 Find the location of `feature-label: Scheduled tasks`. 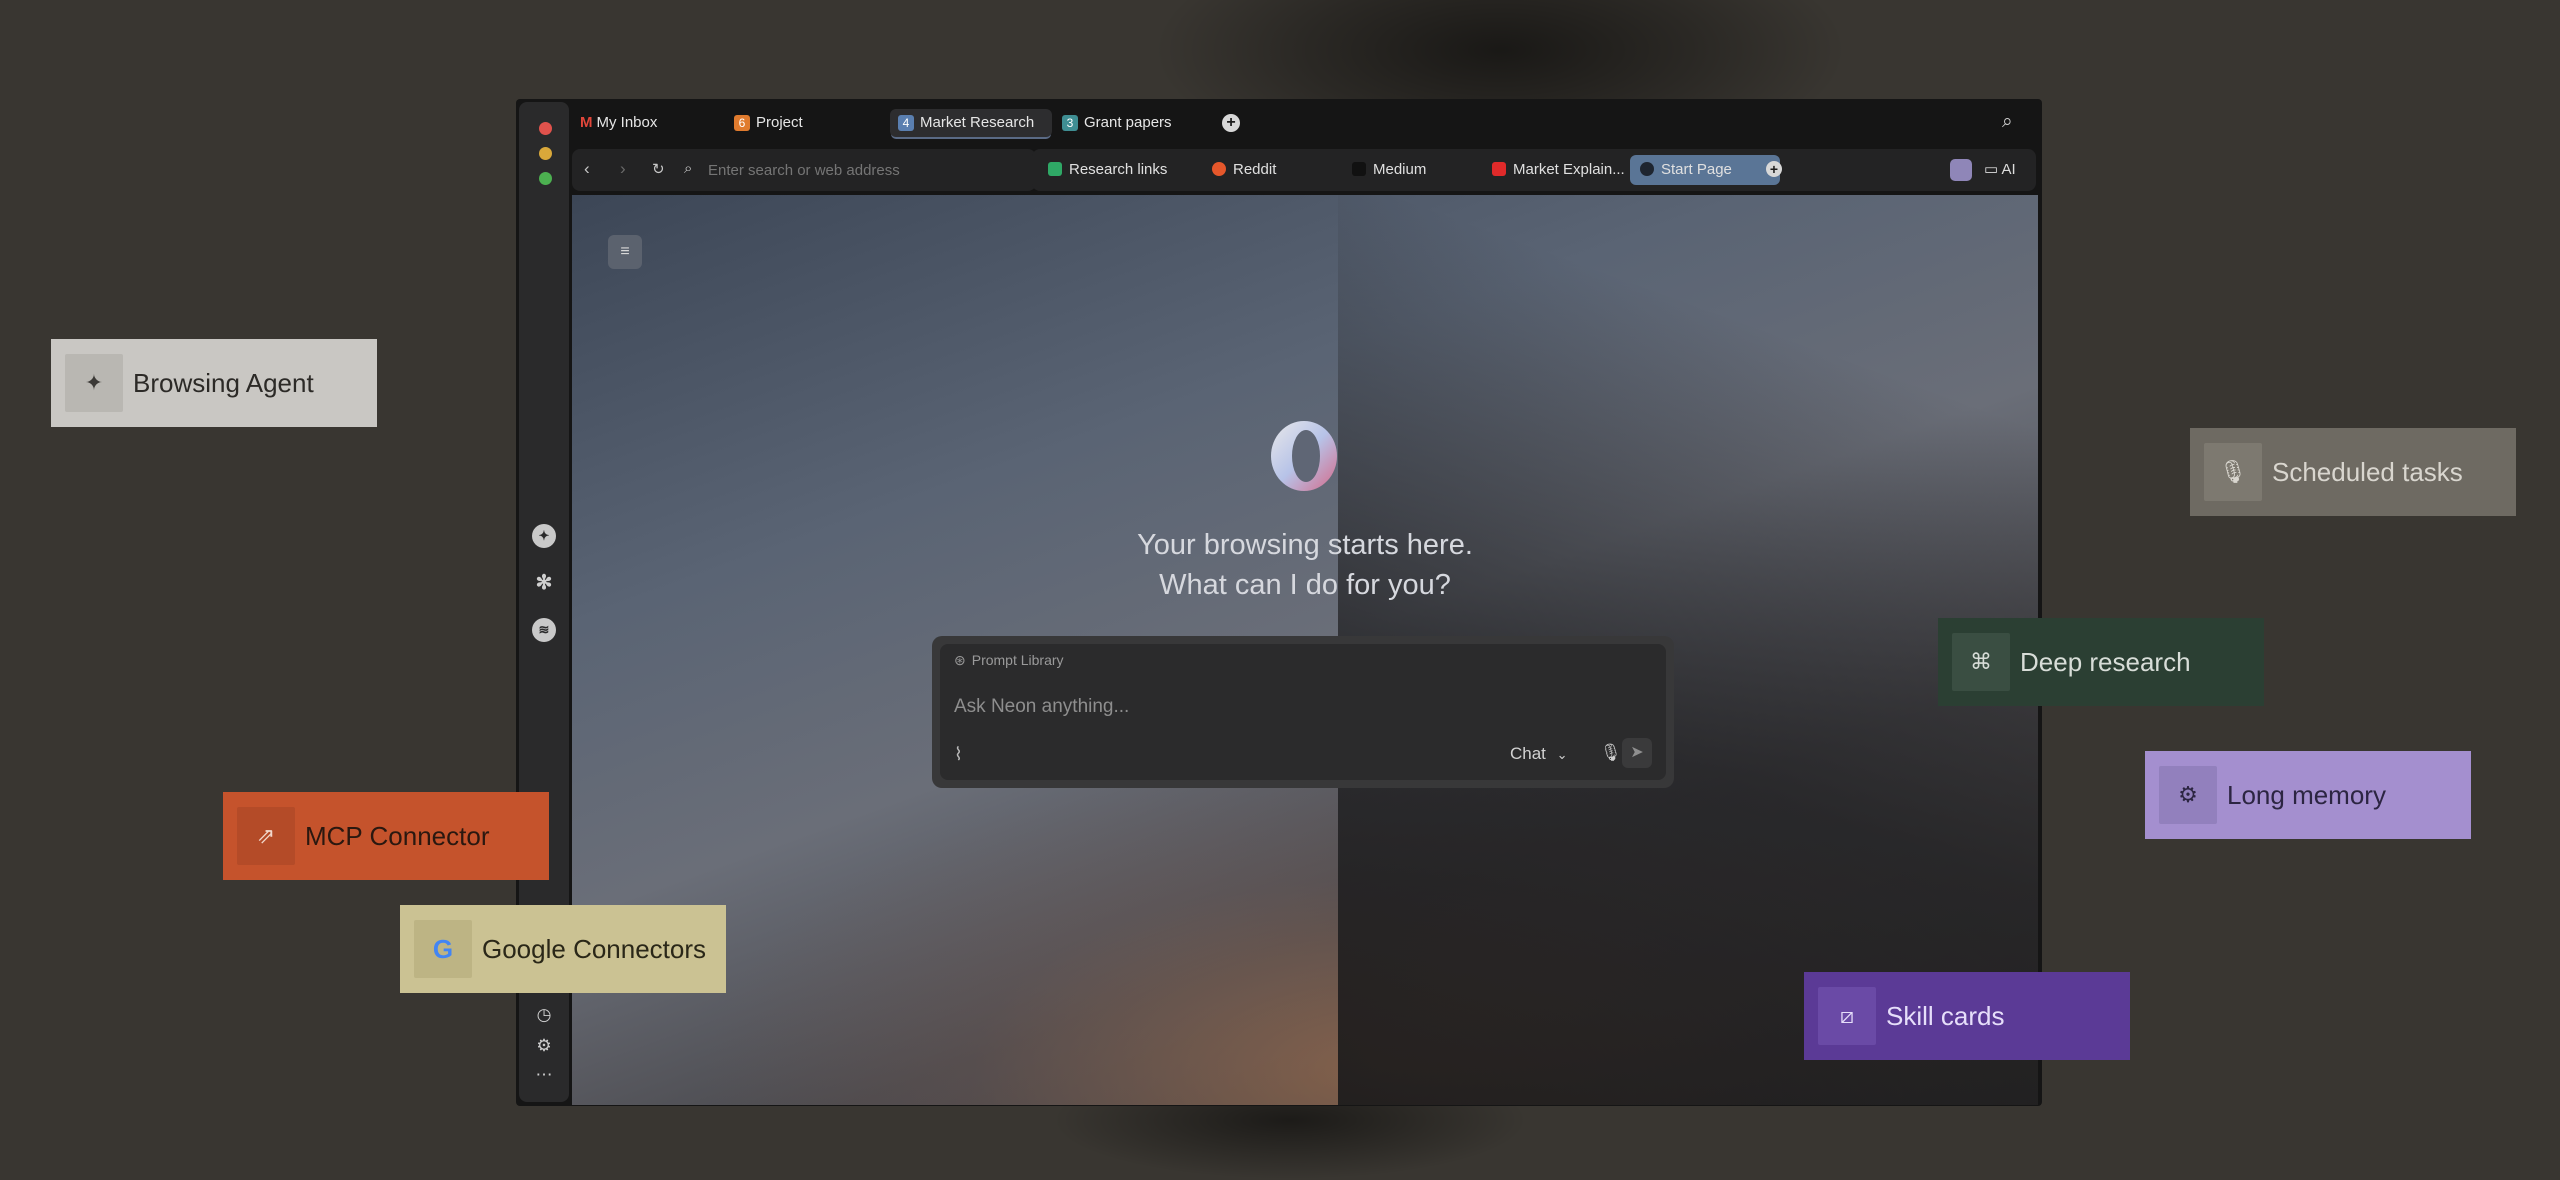

feature-label: Scheduled tasks is located at coordinates (2367, 471).